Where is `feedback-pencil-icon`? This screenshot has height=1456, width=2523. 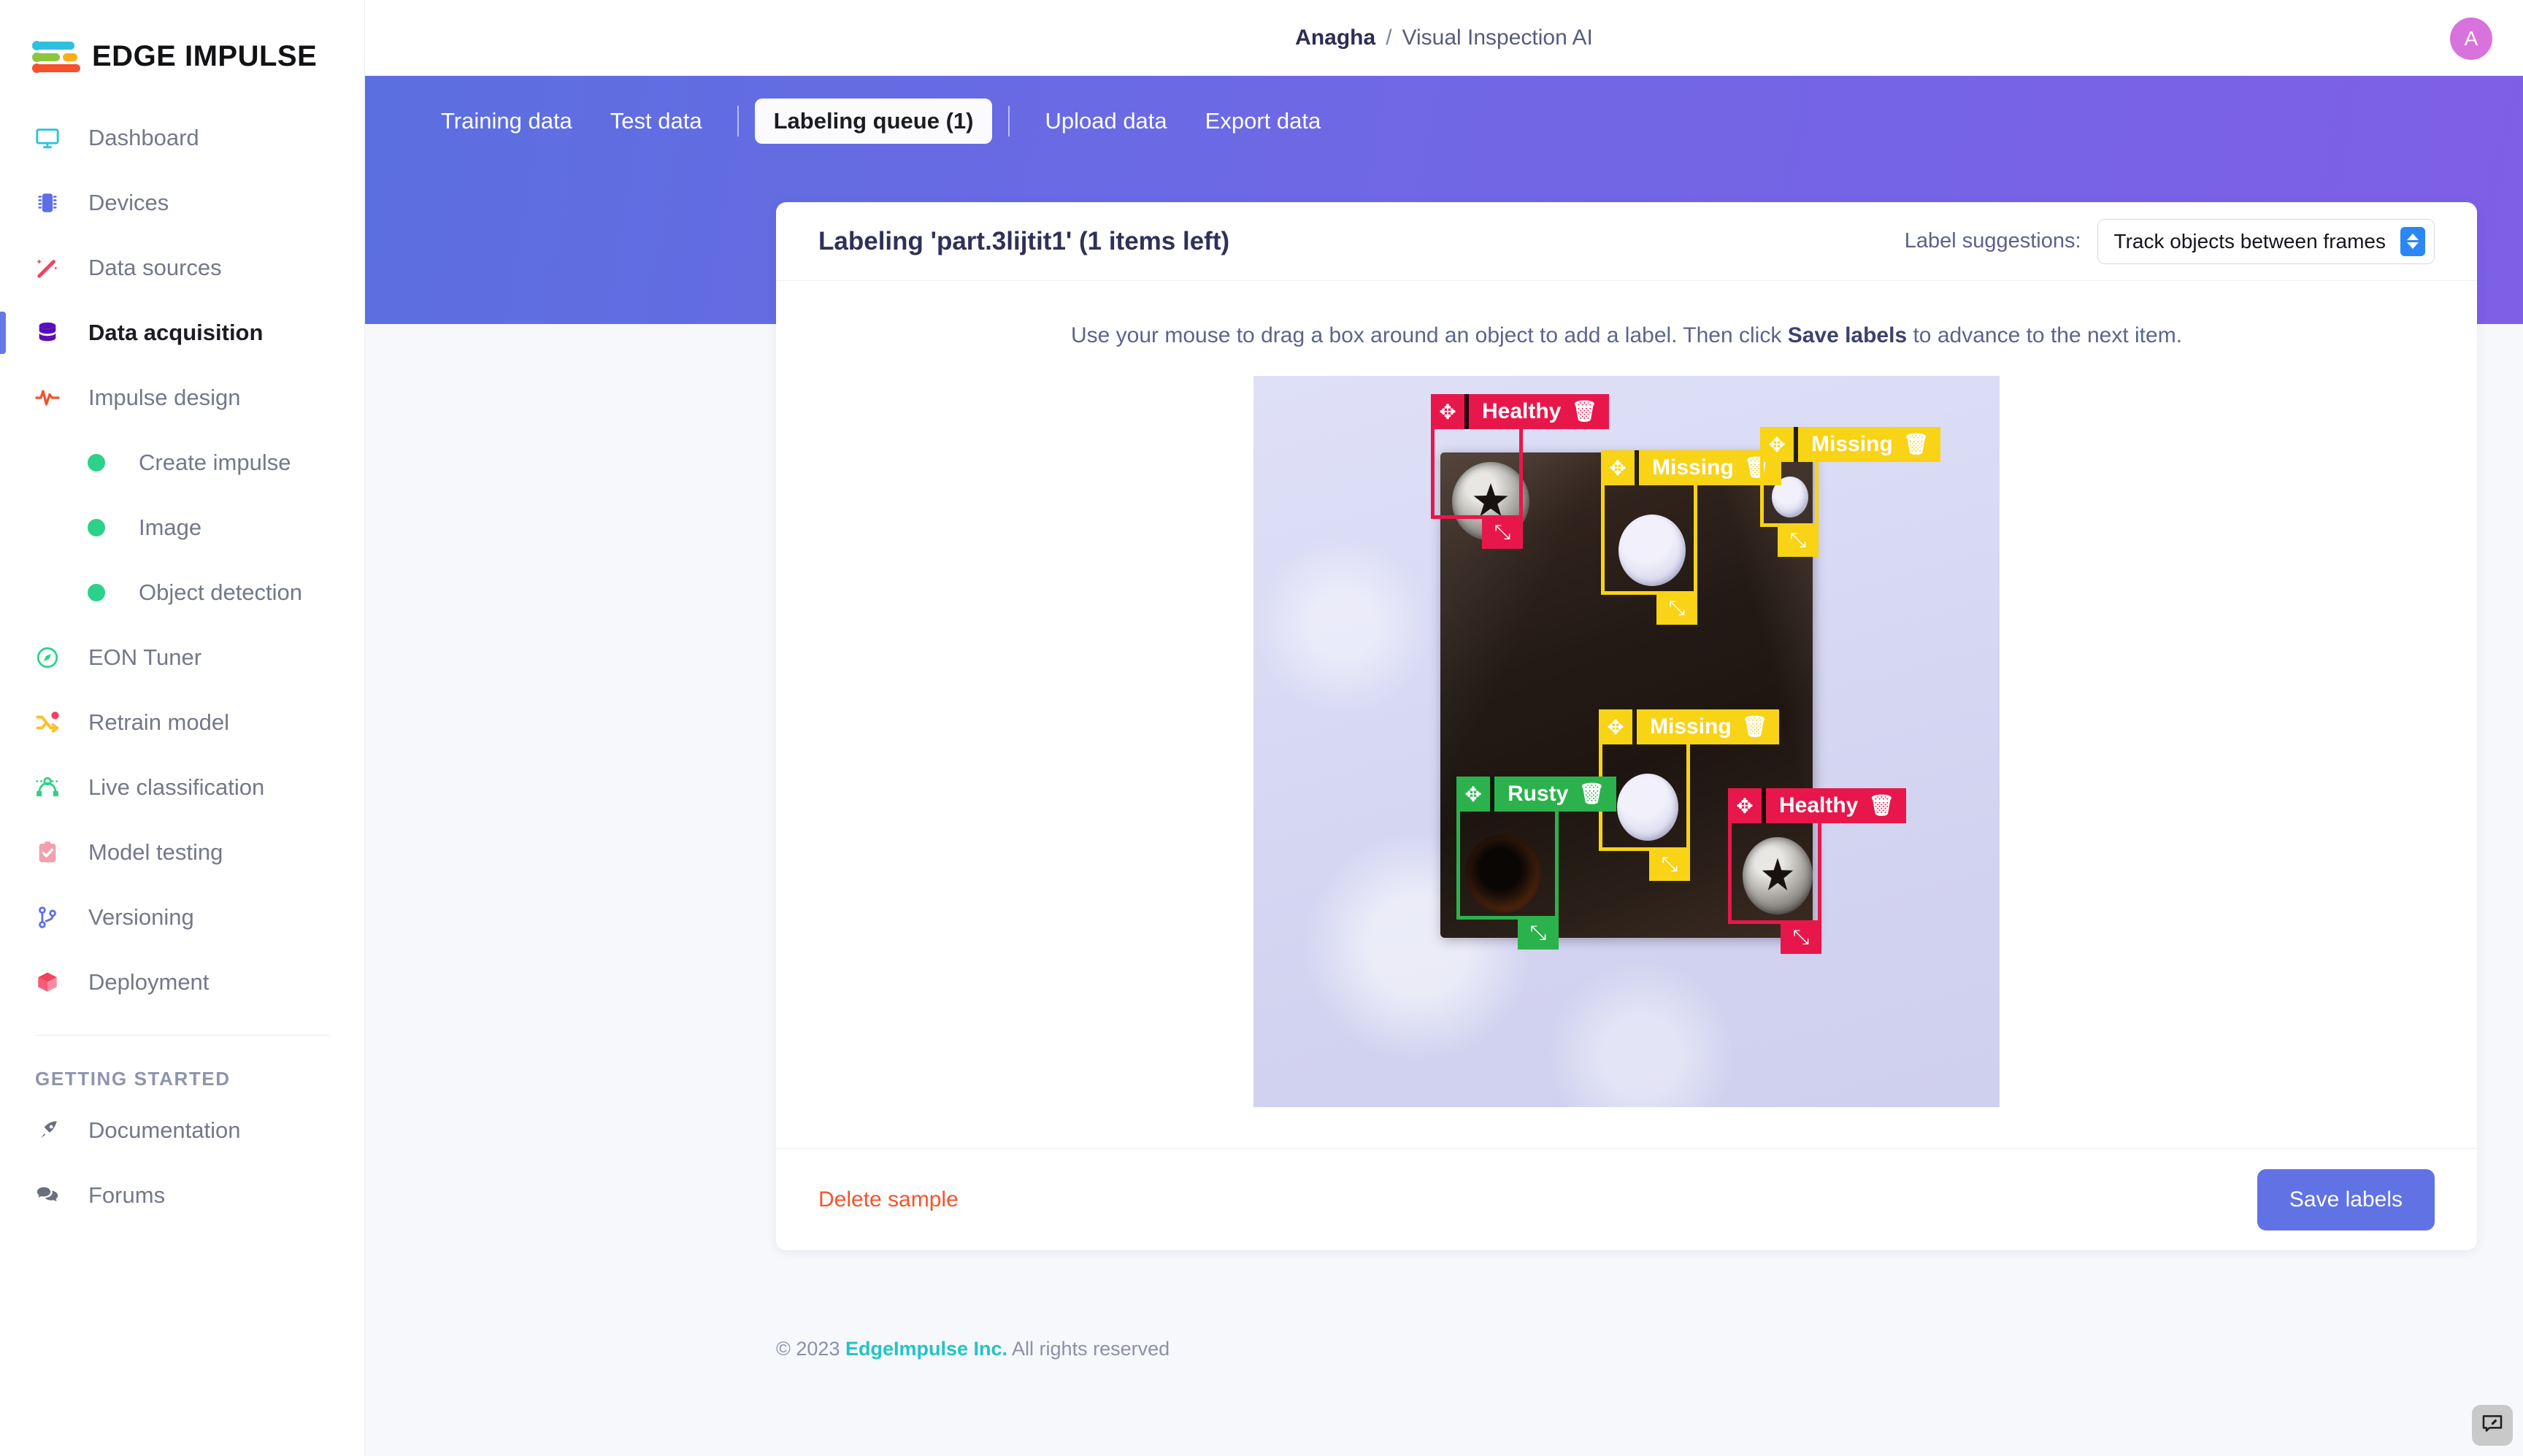
feedback-pencil-icon is located at coordinates (2492, 1425).